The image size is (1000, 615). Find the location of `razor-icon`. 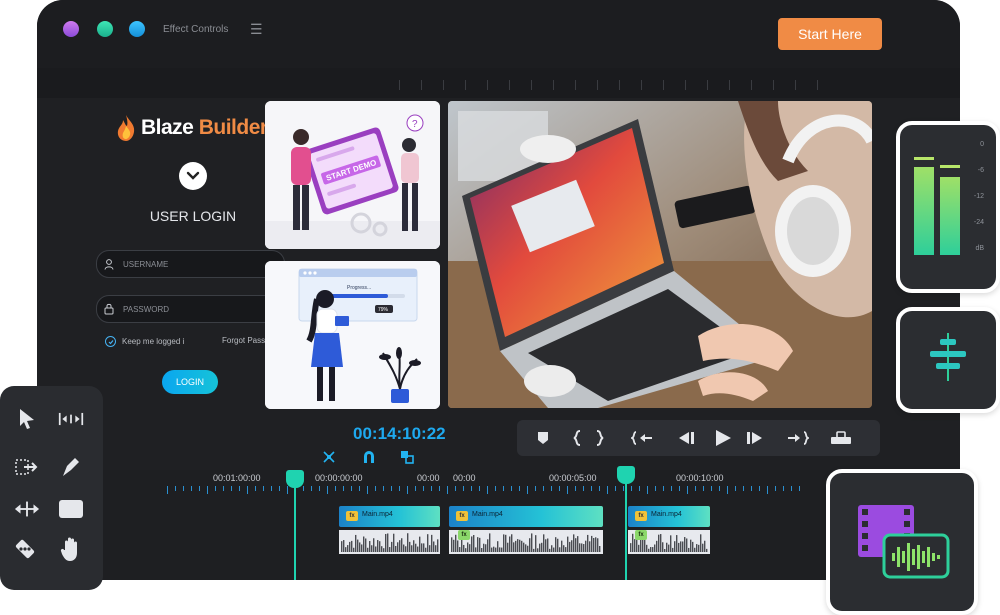

razor-icon is located at coordinates (25, 549).